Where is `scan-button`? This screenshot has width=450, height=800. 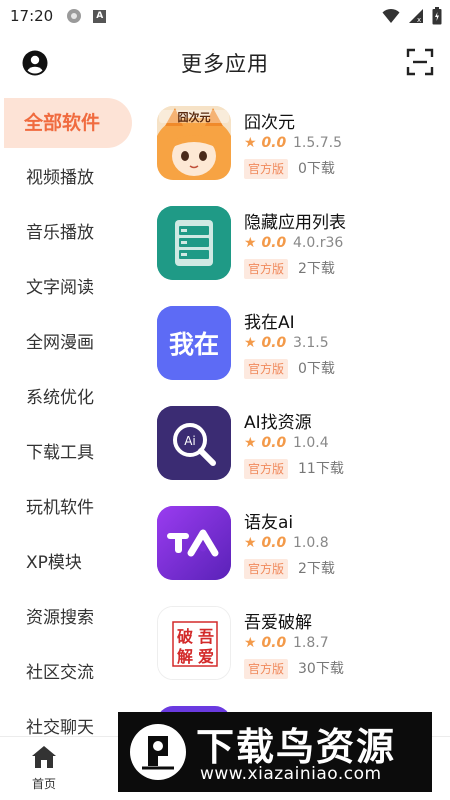 scan-button is located at coordinates (420, 62).